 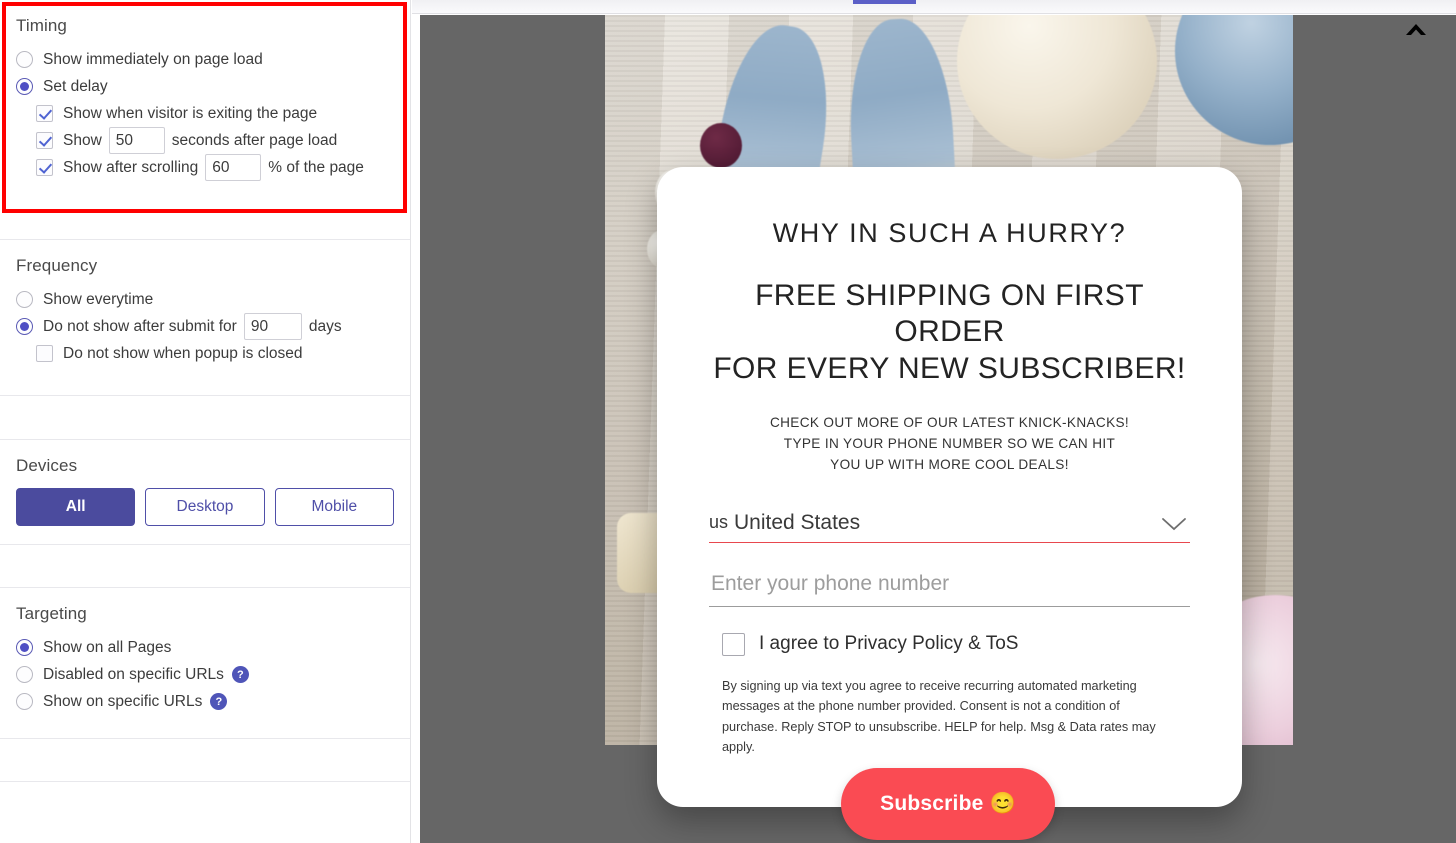 I want to click on popup-body-line3: YOU UP WITH MORE COOL DEALS!, so click(x=949, y=464).